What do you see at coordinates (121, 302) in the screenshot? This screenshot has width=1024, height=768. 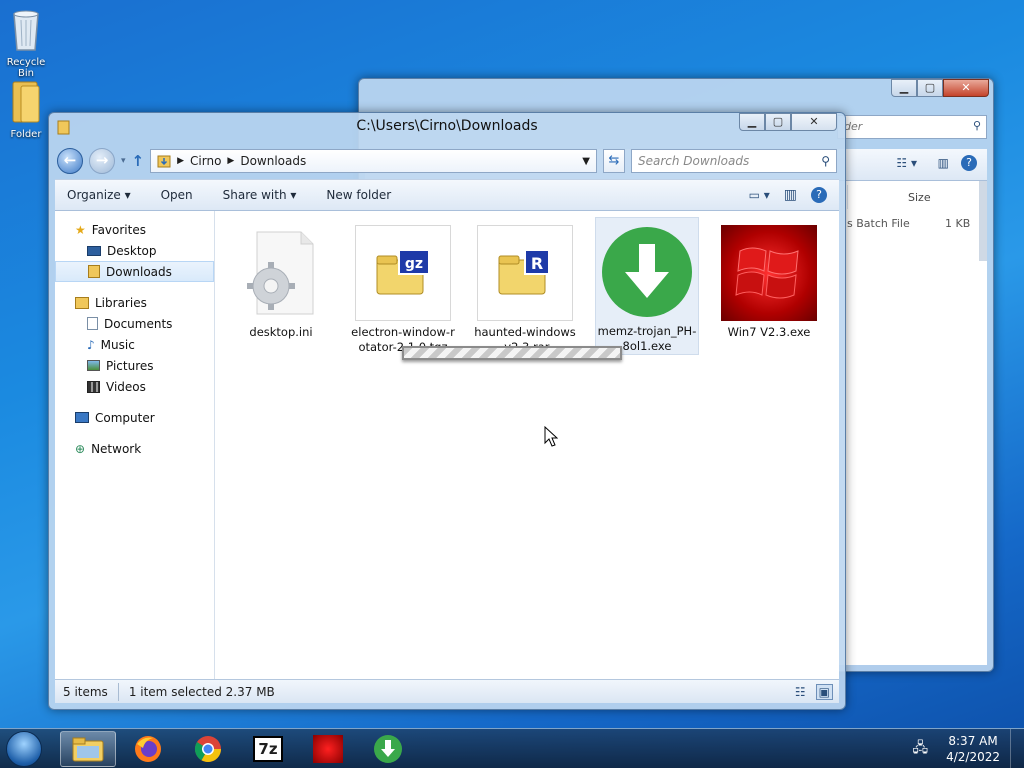 I see `nav-libraries-label: Libraries` at bounding box center [121, 302].